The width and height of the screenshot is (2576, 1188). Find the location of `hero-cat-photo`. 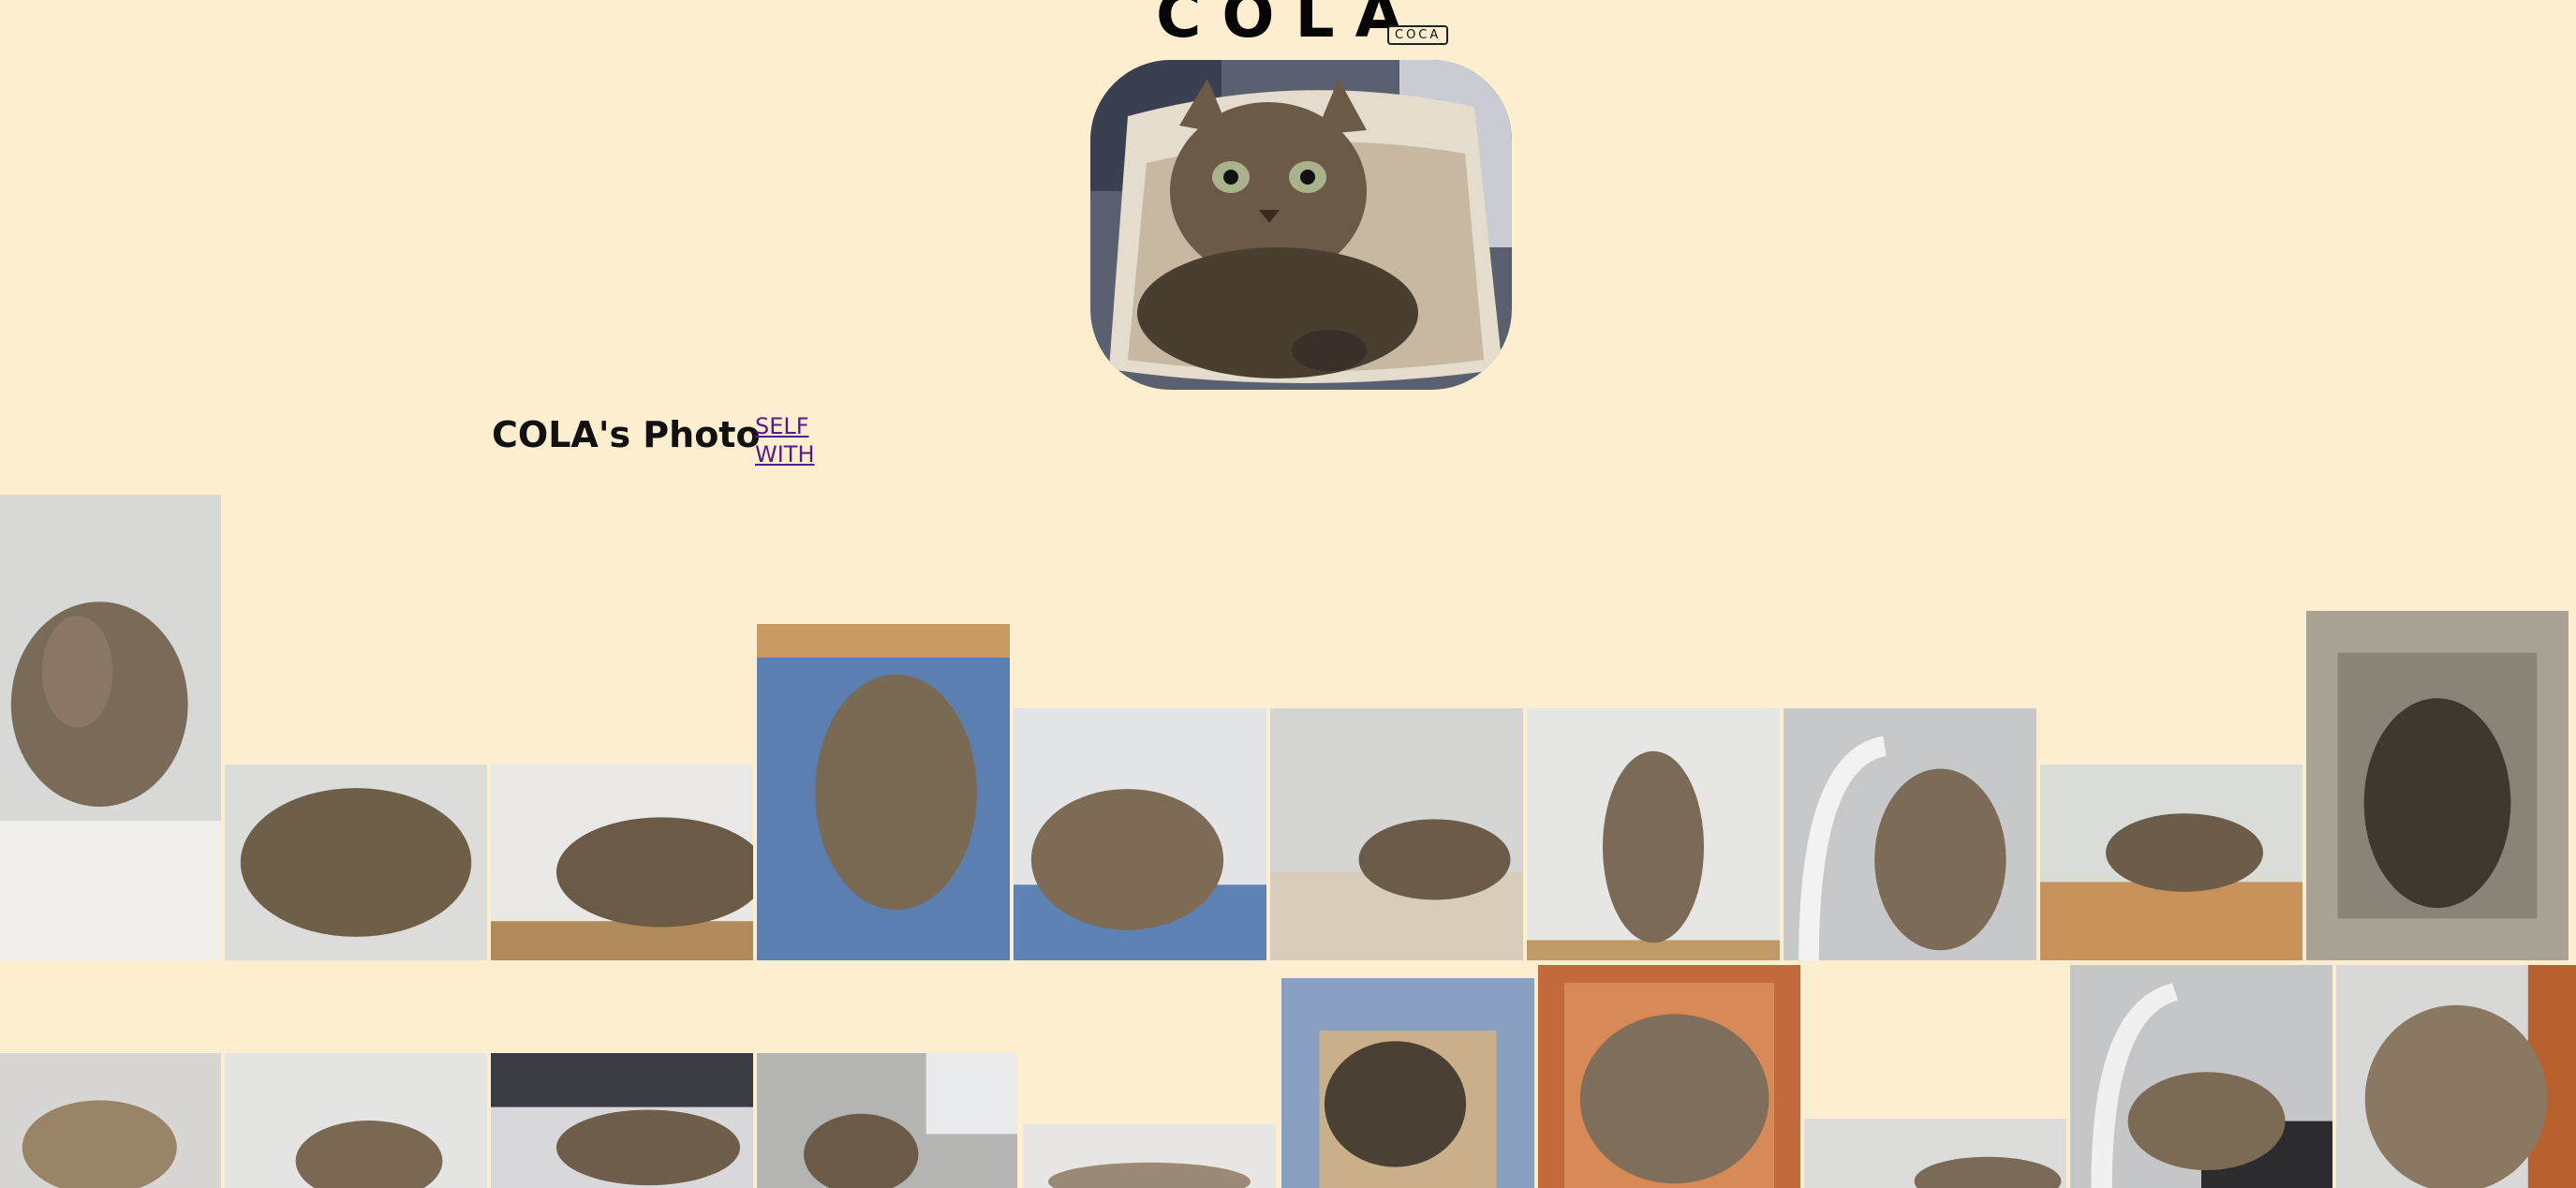

hero-cat-photo is located at coordinates (1301, 225).